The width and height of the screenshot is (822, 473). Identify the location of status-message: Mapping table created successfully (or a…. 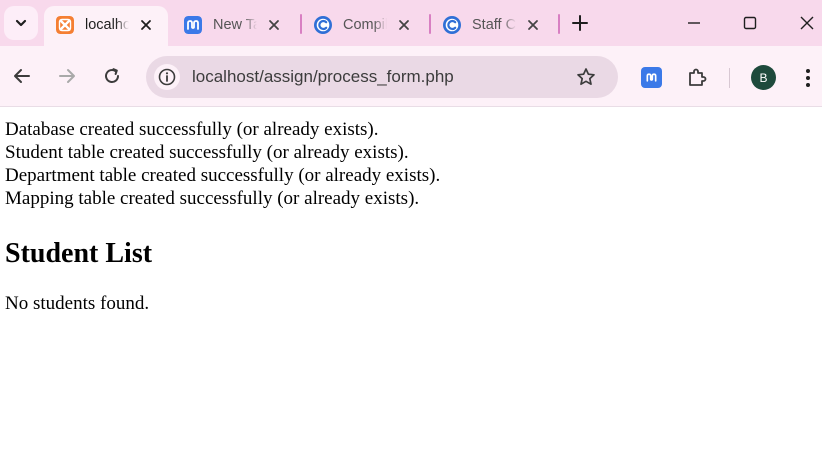
(212, 198).